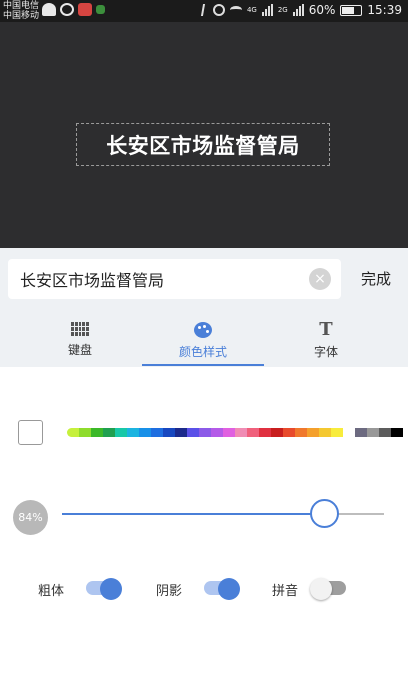 This screenshot has height=684, width=408. I want to click on tab-color-style: 颜色样式, so click(203, 340).